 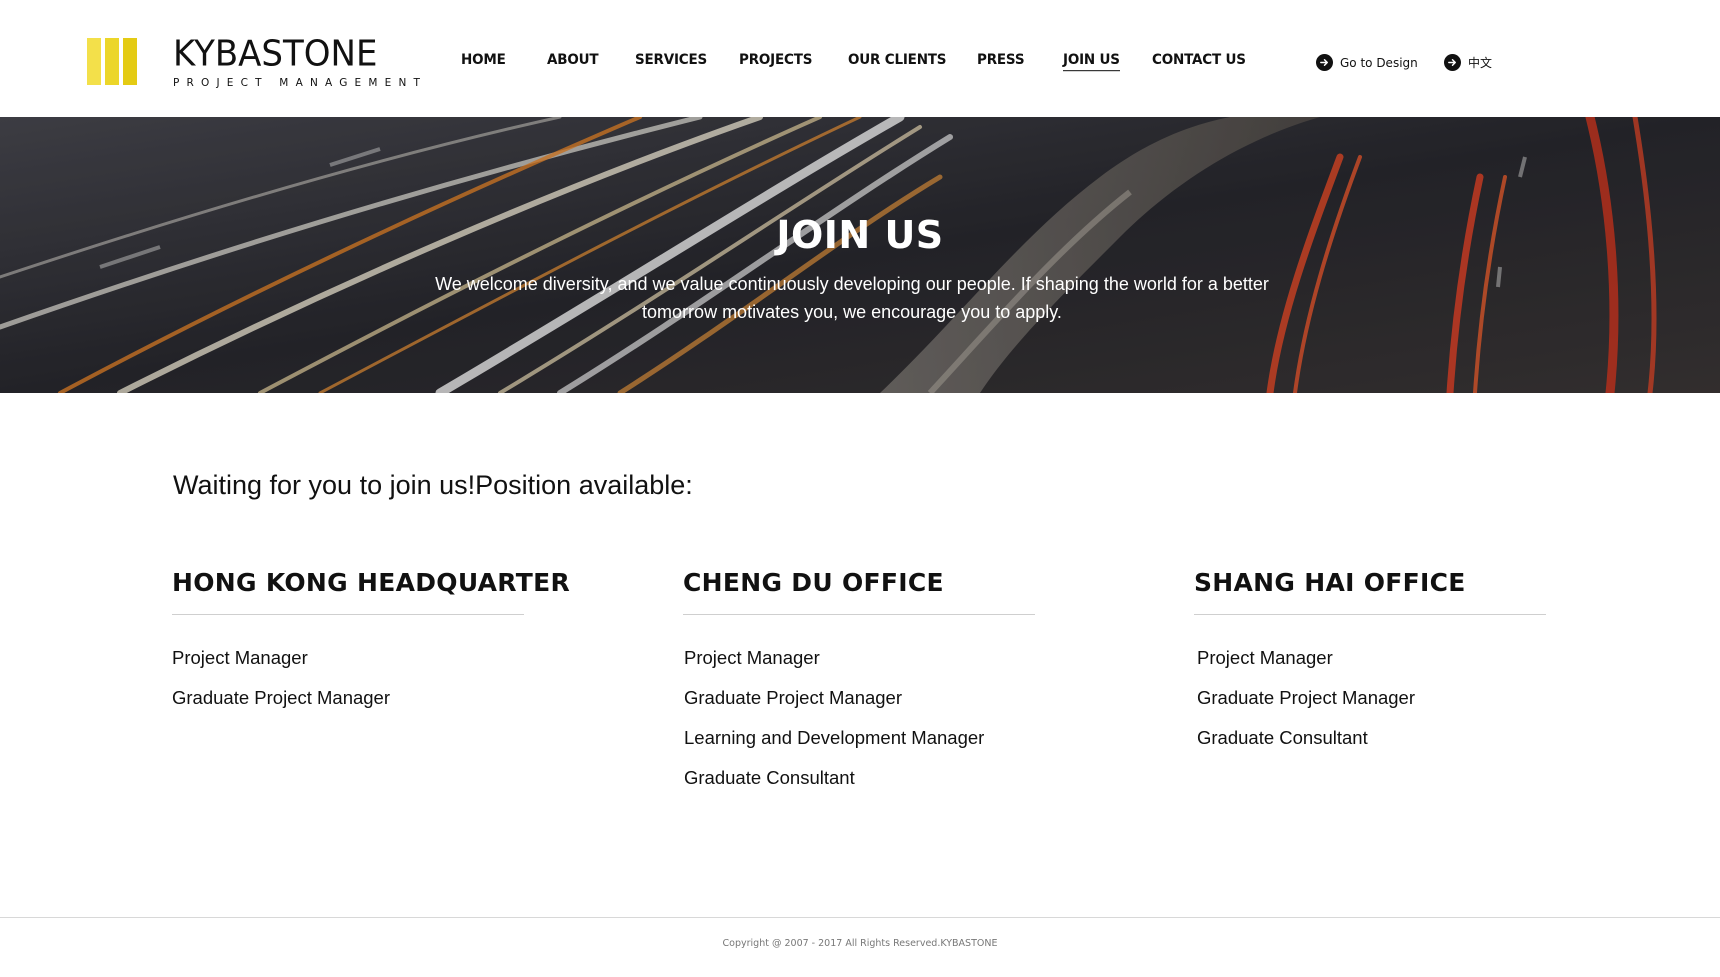 I want to click on language-switch-link: 中文, so click(x=1468, y=62).